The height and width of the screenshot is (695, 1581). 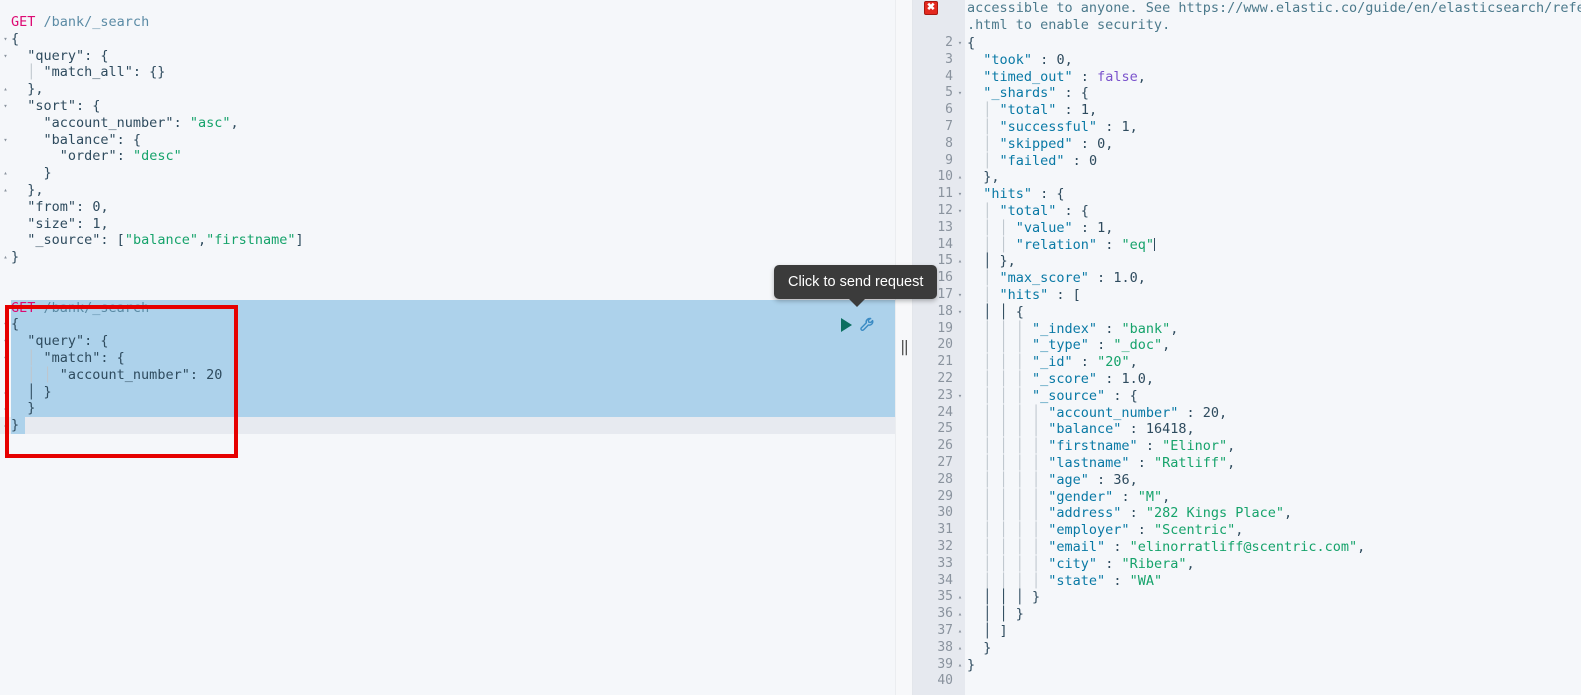 I want to click on response-line: │ },, so click(x=991, y=261).